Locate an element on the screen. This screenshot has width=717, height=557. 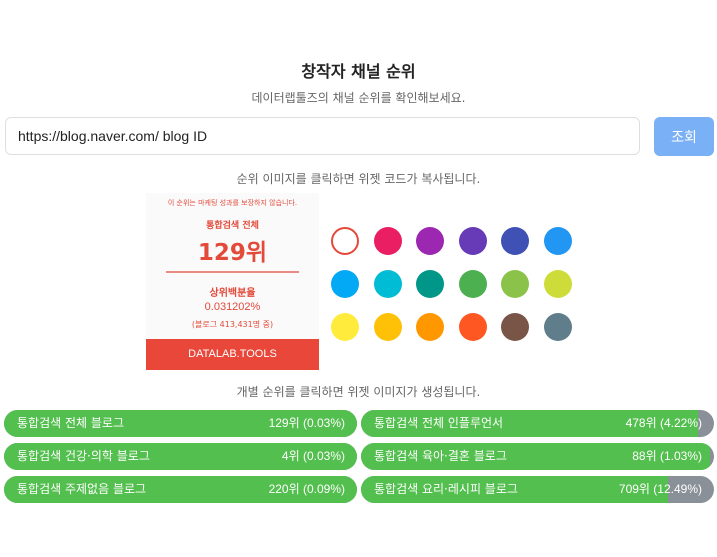
color-swatch-light-blue is located at coordinates (345, 284).